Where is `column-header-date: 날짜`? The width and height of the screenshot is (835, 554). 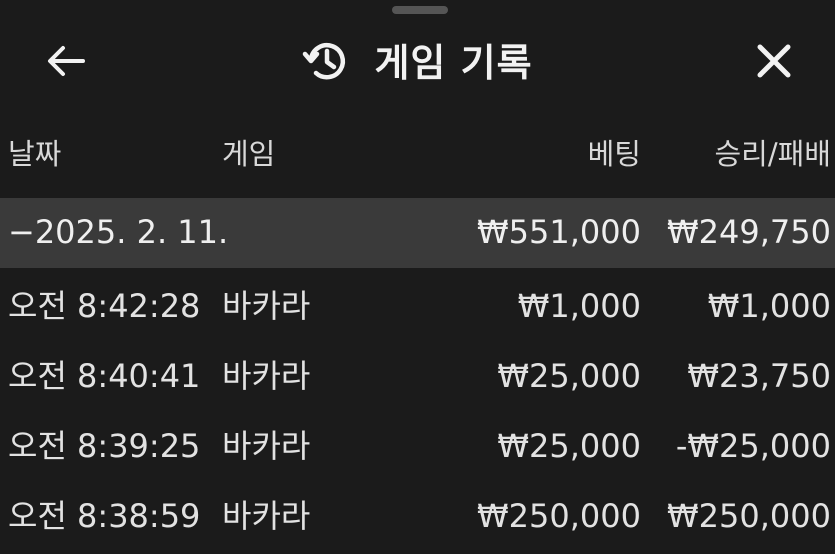 column-header-date: 날짜 is located at coordinates (35, 154).